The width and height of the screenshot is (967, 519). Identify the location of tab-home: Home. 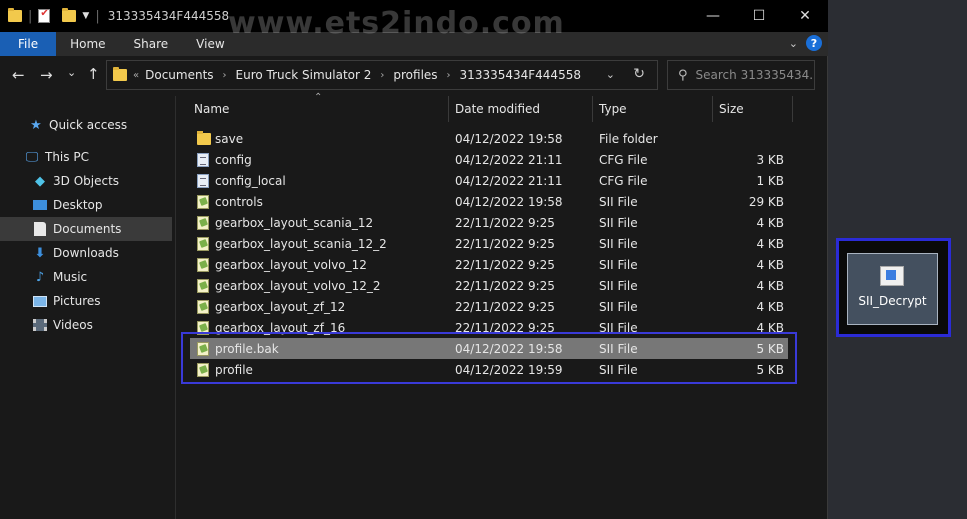
(87, 44).